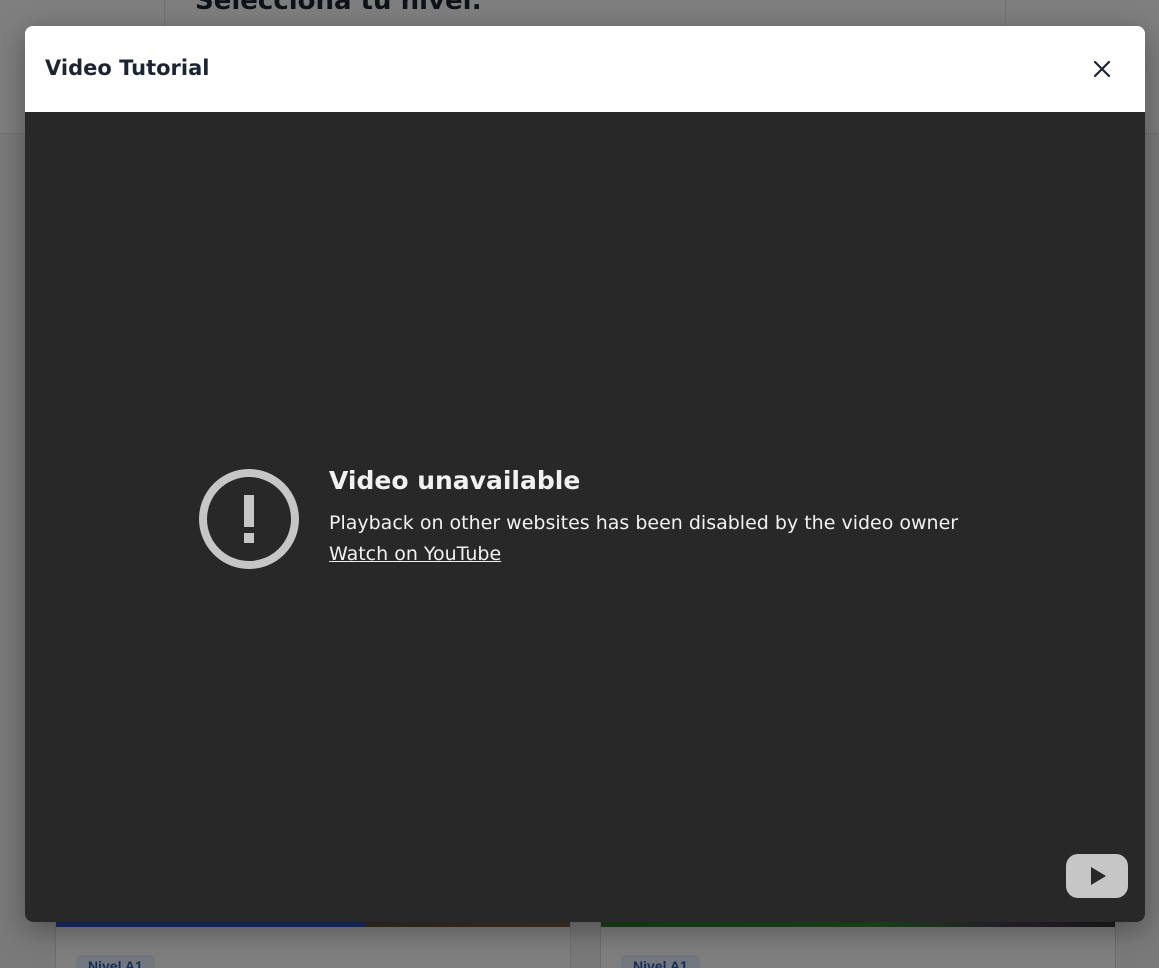 Image resolution: width=1159 pixels, height=968 pixels. Describe the element at coordinates (249, 519) in the screenshot. I see `exclamation-circle-icon` at that location.